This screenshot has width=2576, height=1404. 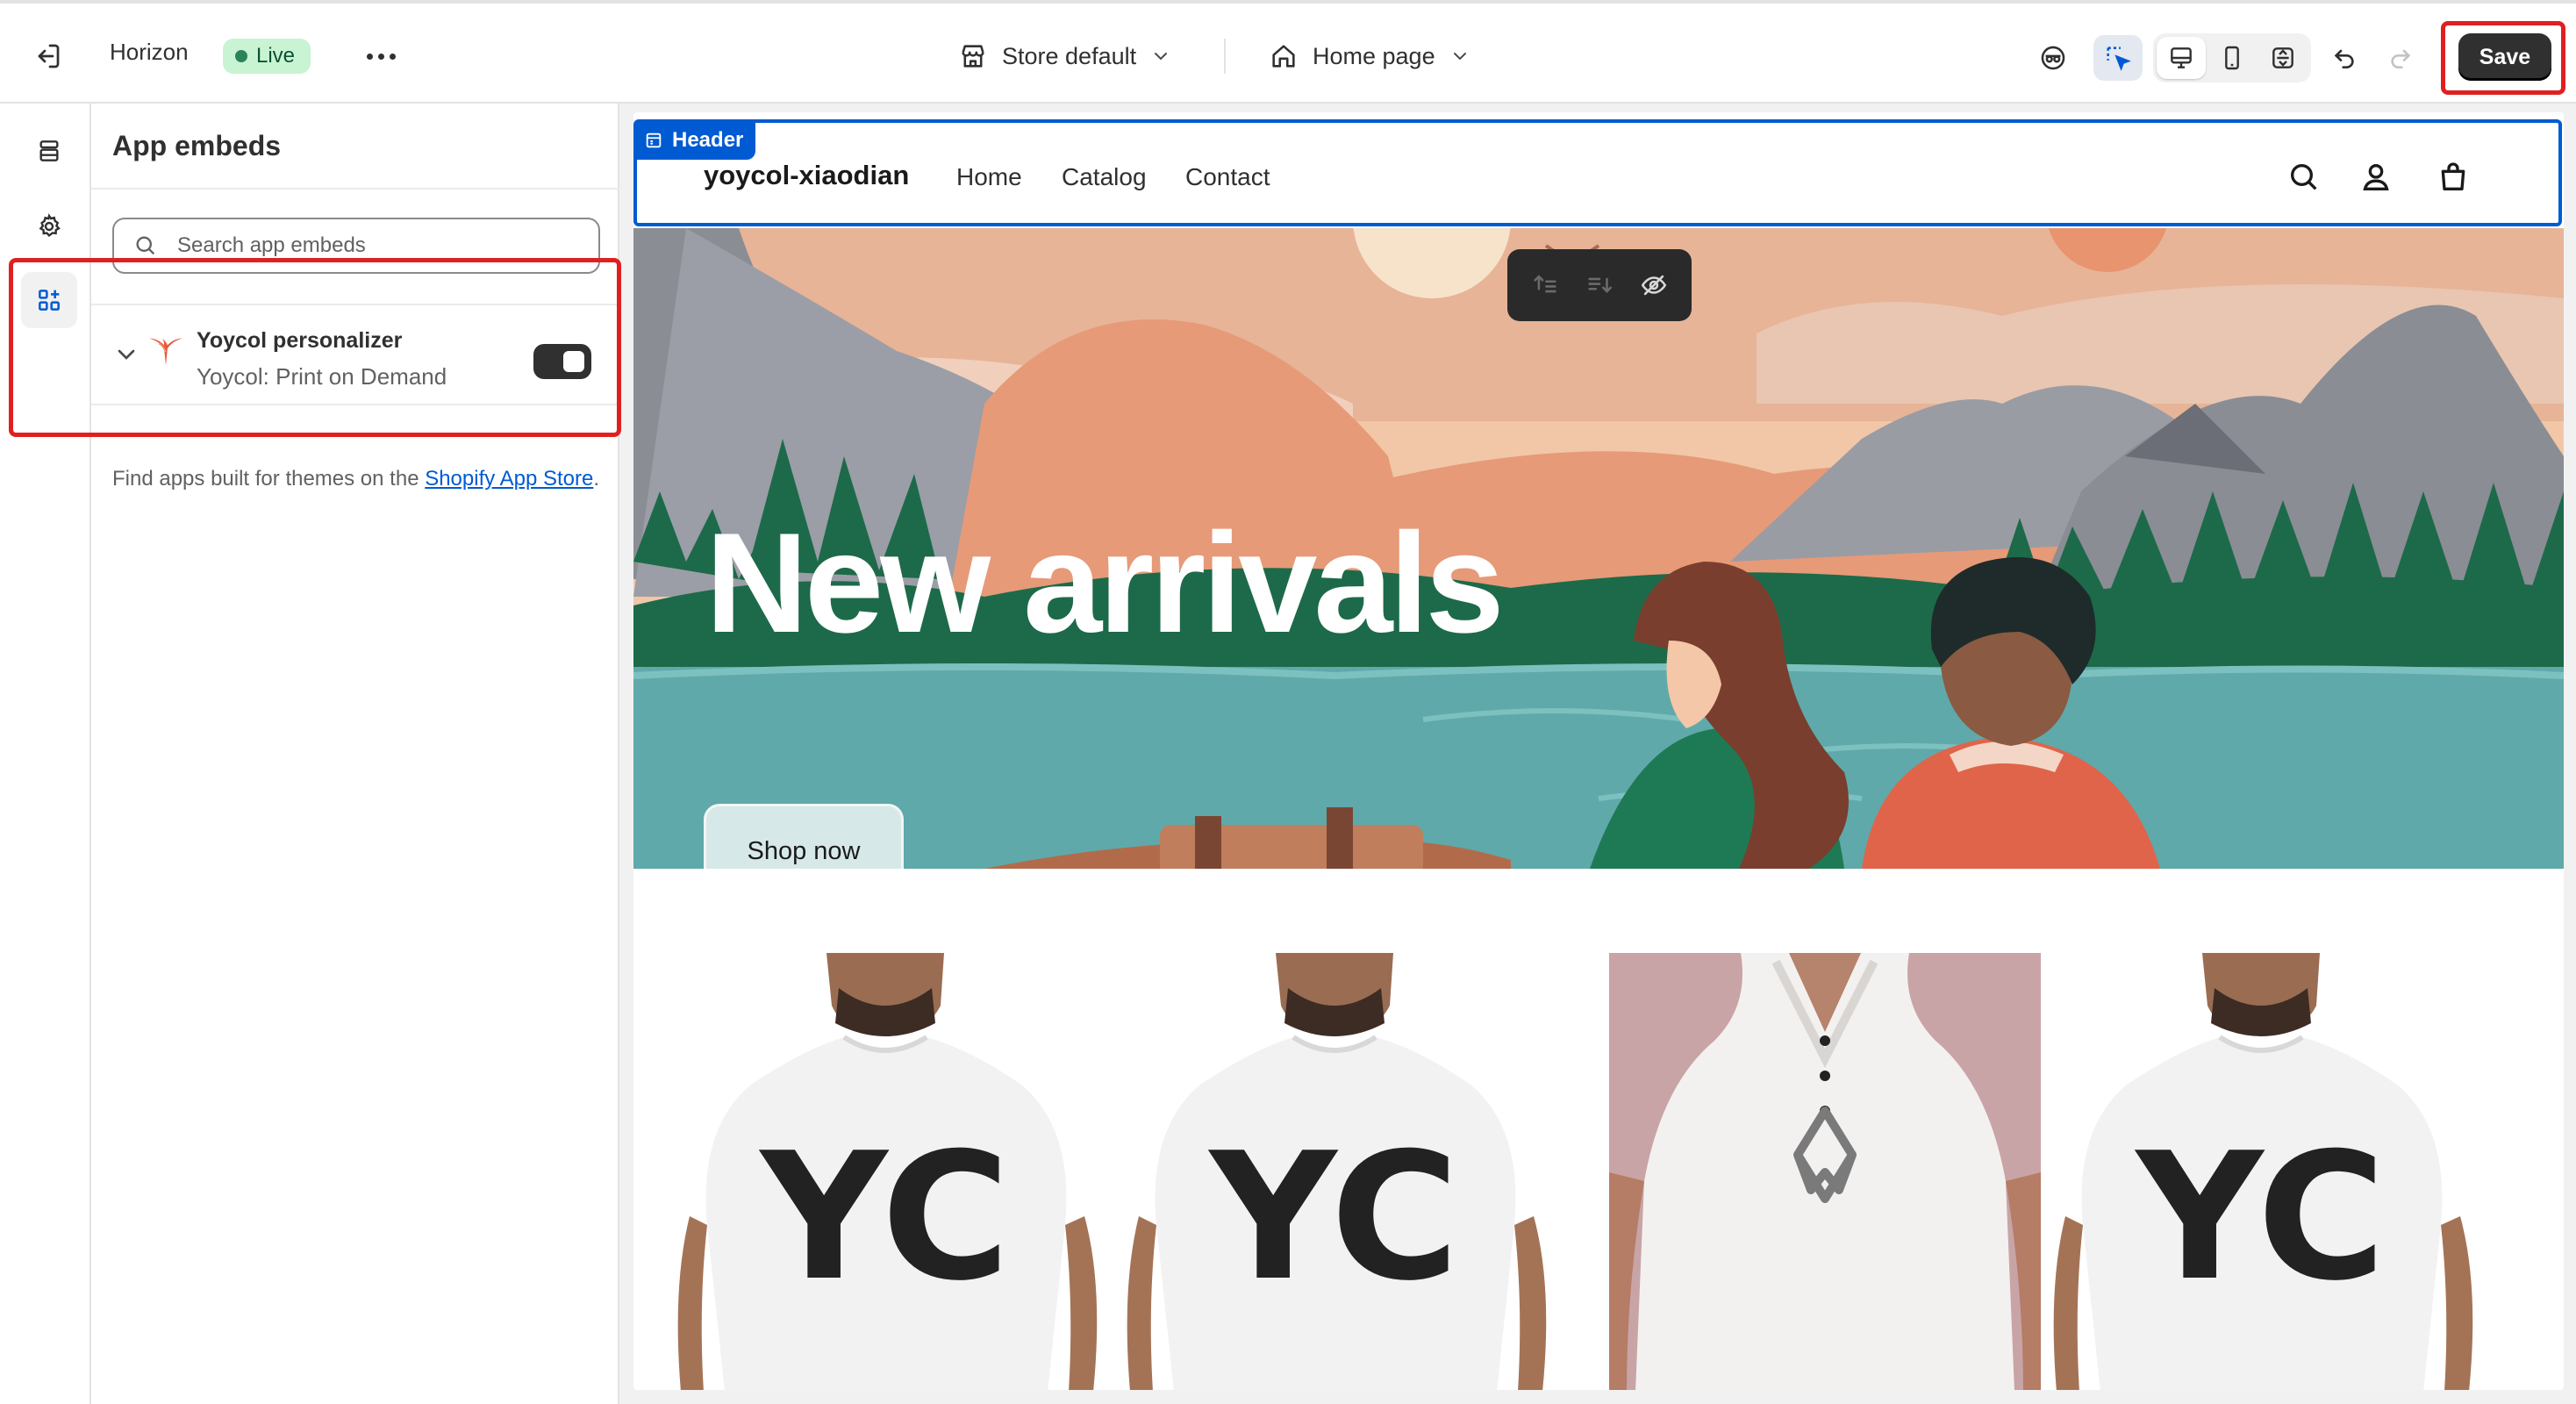 What do you see at coordinates (2181, 58) in the screenshot?
I see `desktop-view-icon` at bounding box center [2181, 58].